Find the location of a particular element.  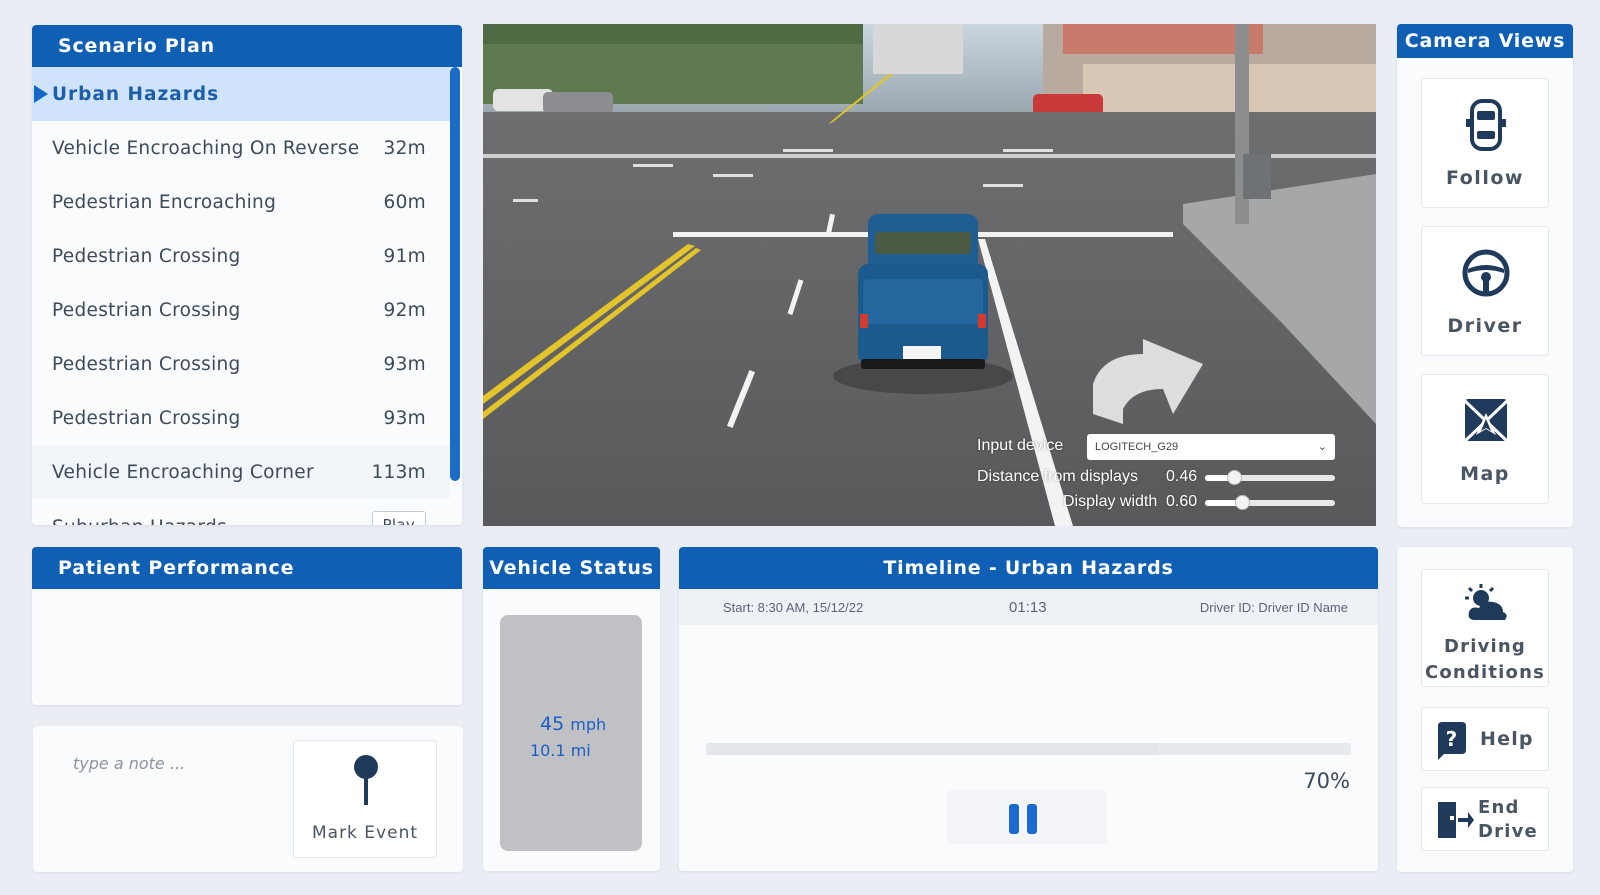

list-item: Vehicle Encroaching Corner 113m is located at coordinates (241, 472).